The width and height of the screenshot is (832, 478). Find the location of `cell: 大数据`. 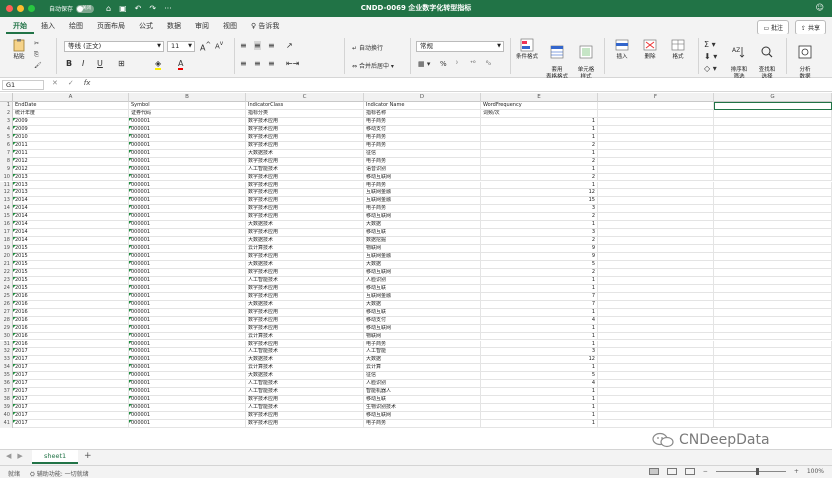

cell: 大数据 is located at coordinates (422, 225).